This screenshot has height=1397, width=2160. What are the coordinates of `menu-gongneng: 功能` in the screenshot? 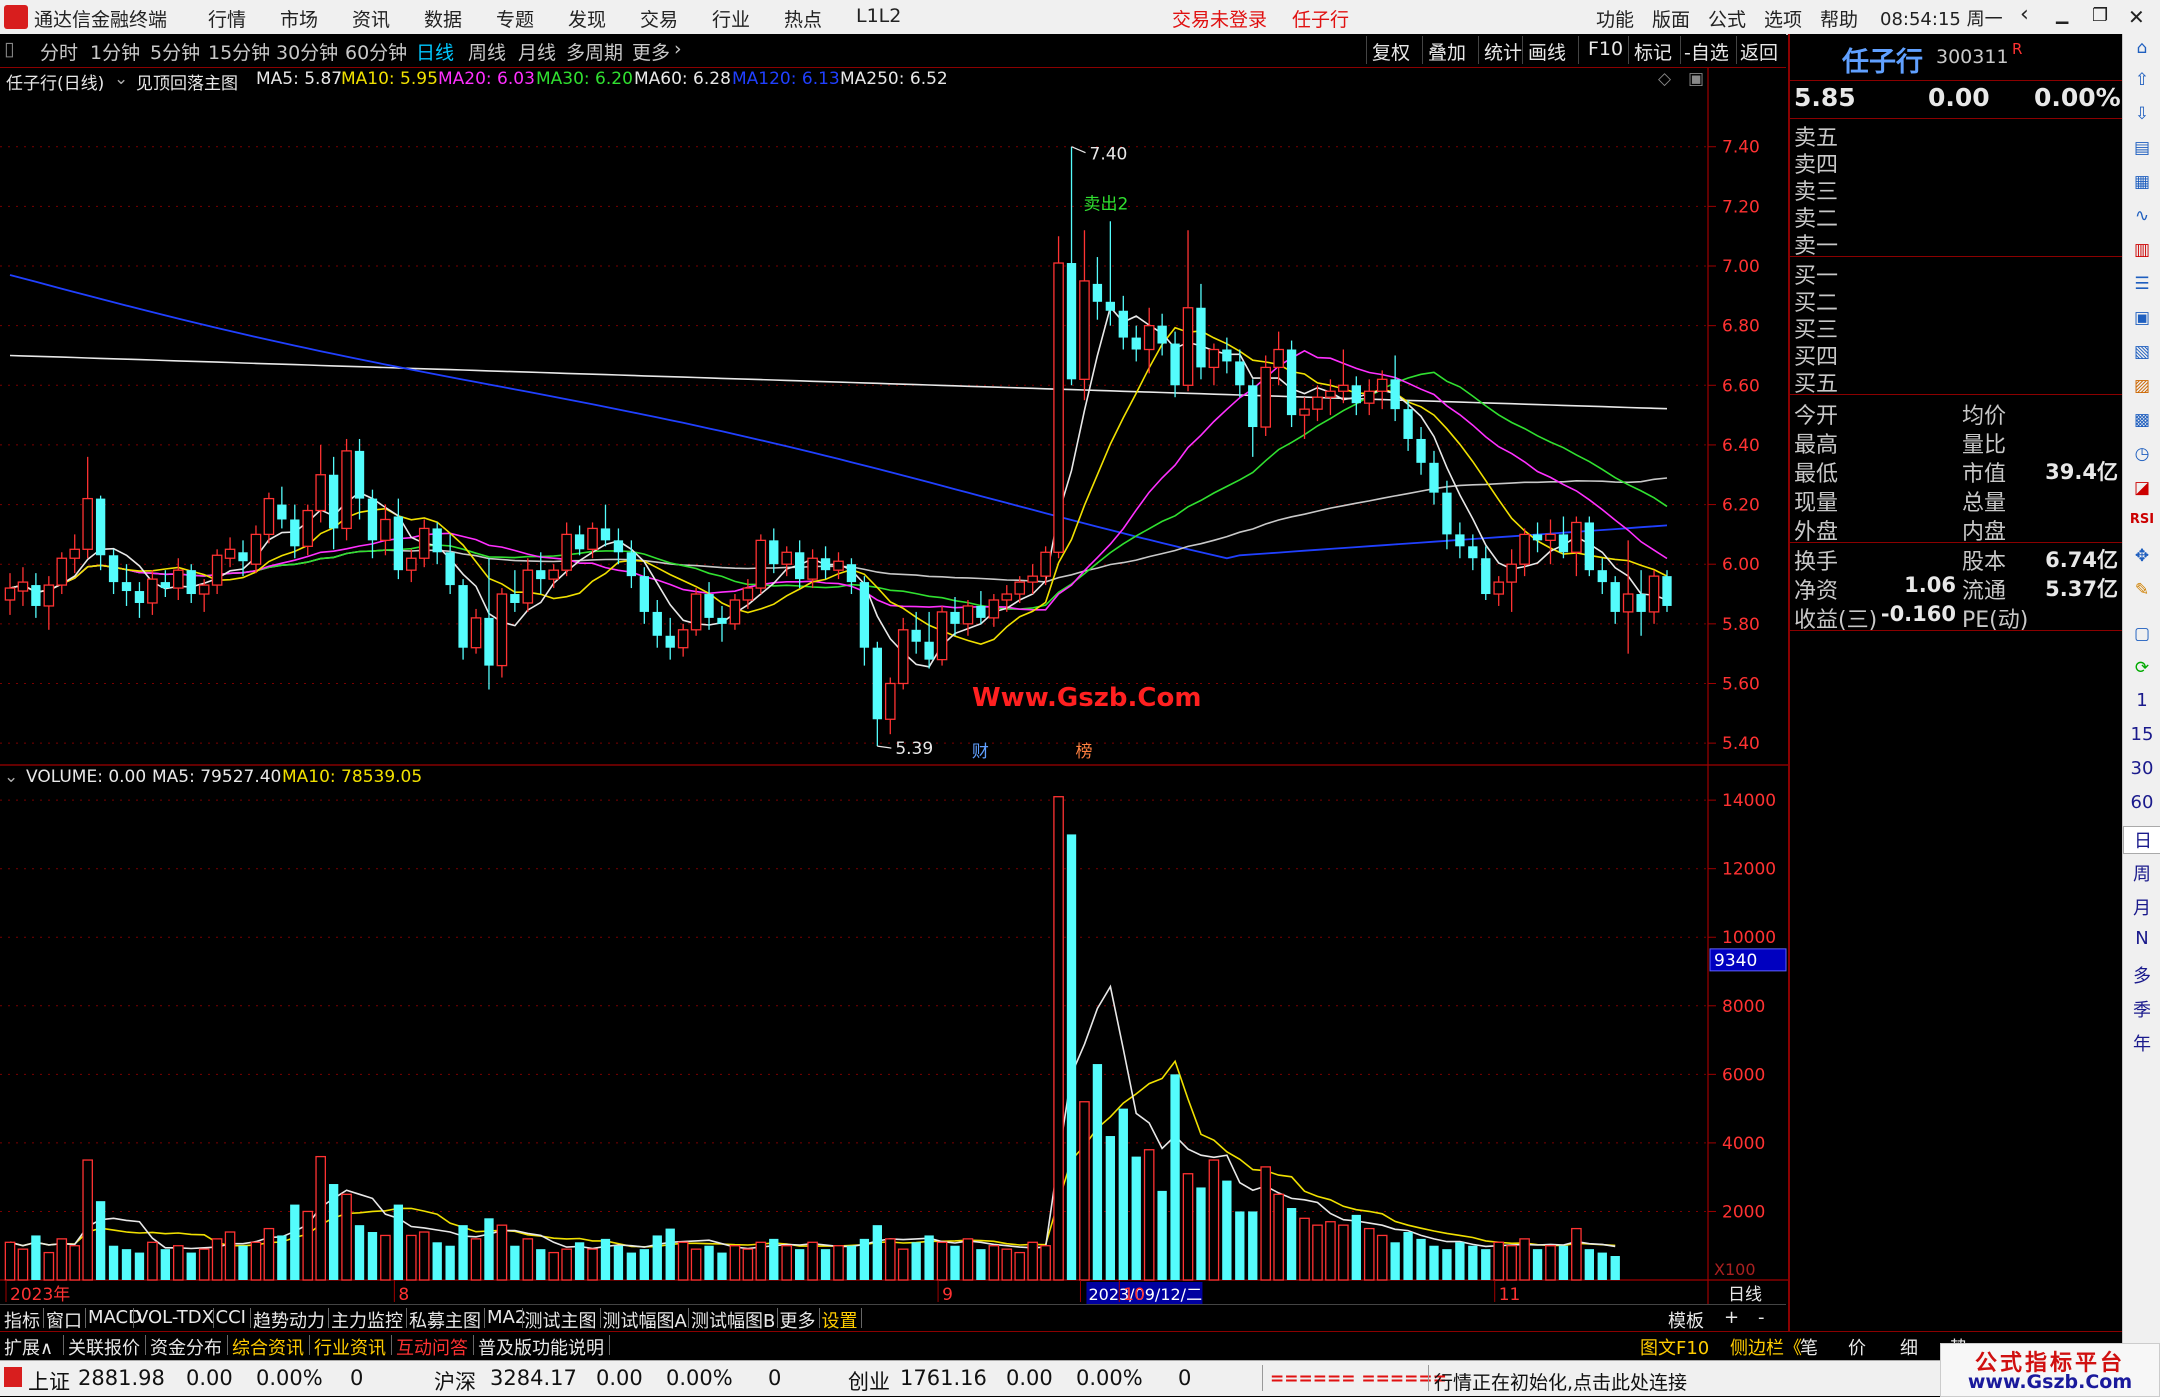 It's located at (1615, 18).